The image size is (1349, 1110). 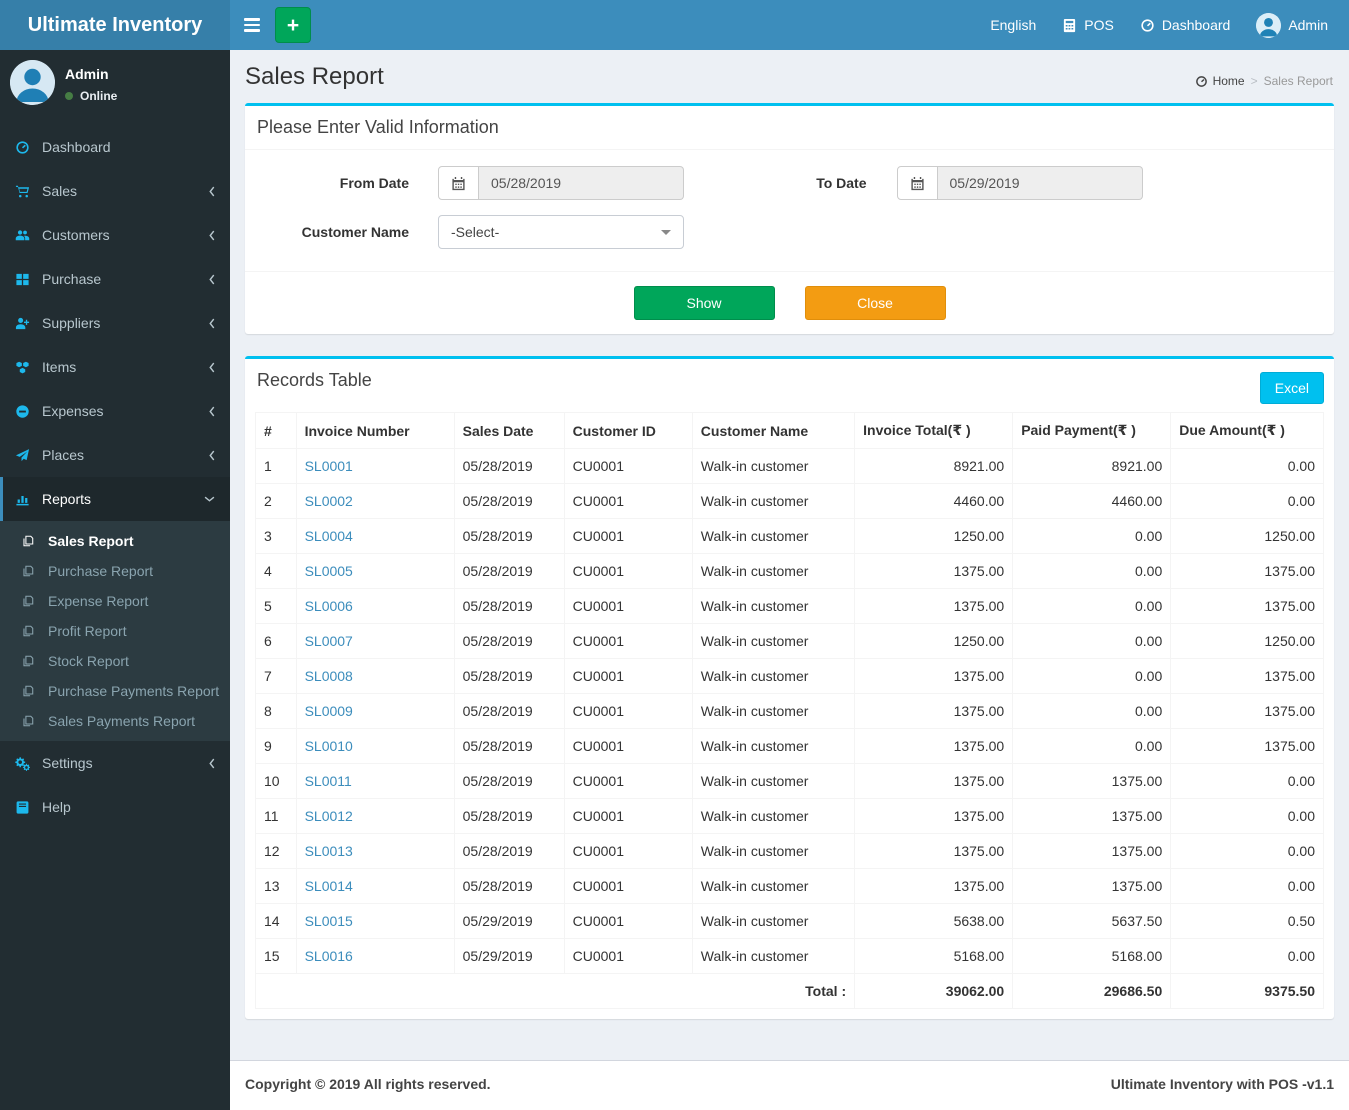 I want to click on invoice-link: SL0014, so click(x=329, y=886).